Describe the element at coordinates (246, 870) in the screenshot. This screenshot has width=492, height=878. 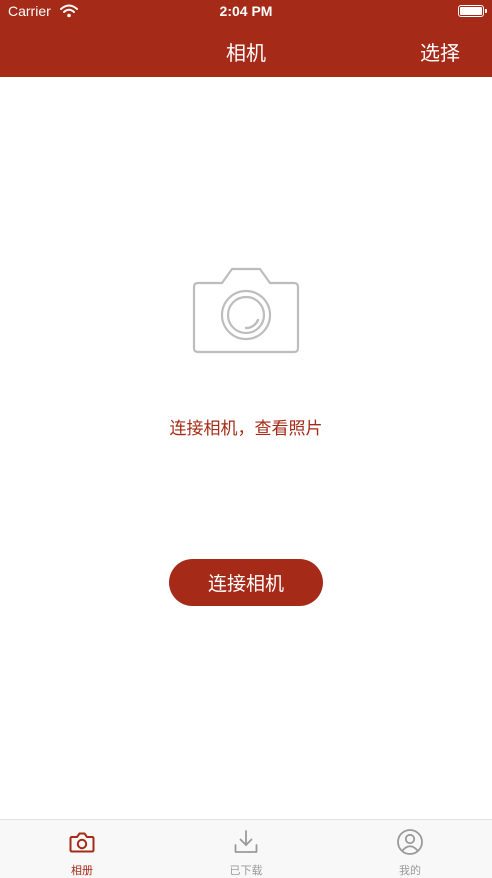
I see `tab-downloads-label: 已下载` at that location.